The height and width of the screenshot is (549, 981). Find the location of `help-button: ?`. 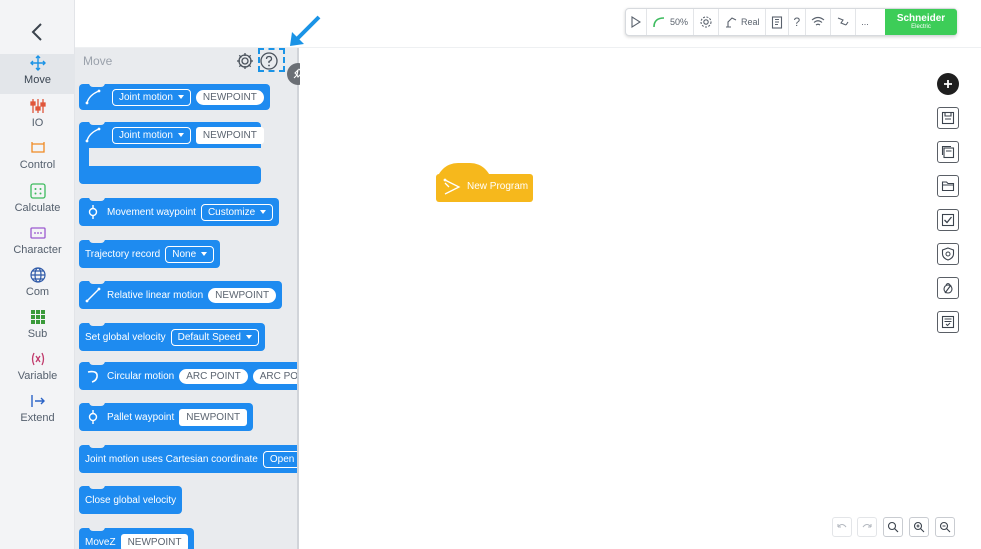

help-button: ? is located at coordinates (798, 22).